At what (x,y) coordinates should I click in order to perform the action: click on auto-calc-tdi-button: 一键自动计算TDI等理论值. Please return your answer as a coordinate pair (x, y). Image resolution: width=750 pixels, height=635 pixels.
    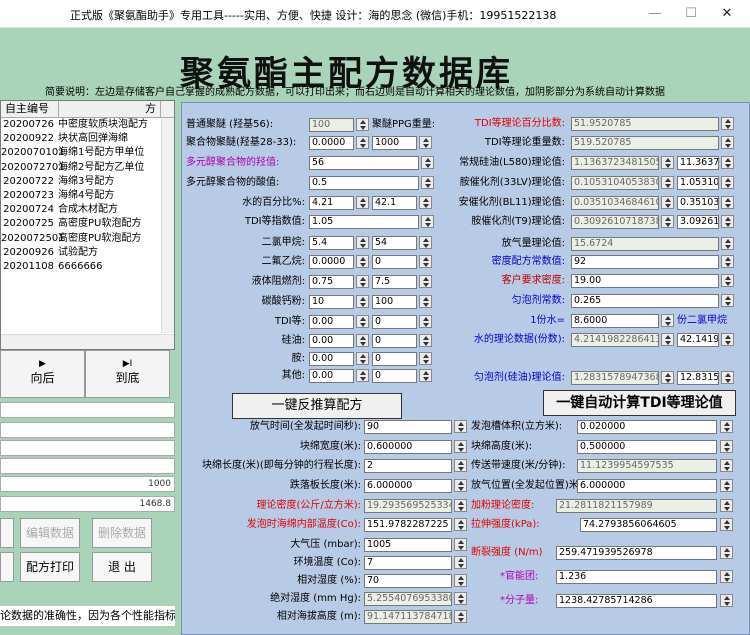
    Looking at the image, I should click on (639, 403).